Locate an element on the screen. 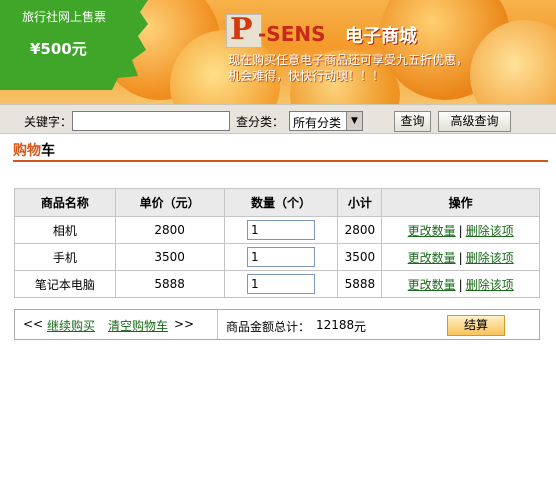  total-unit: 元 is located at coordinates (360, 327).